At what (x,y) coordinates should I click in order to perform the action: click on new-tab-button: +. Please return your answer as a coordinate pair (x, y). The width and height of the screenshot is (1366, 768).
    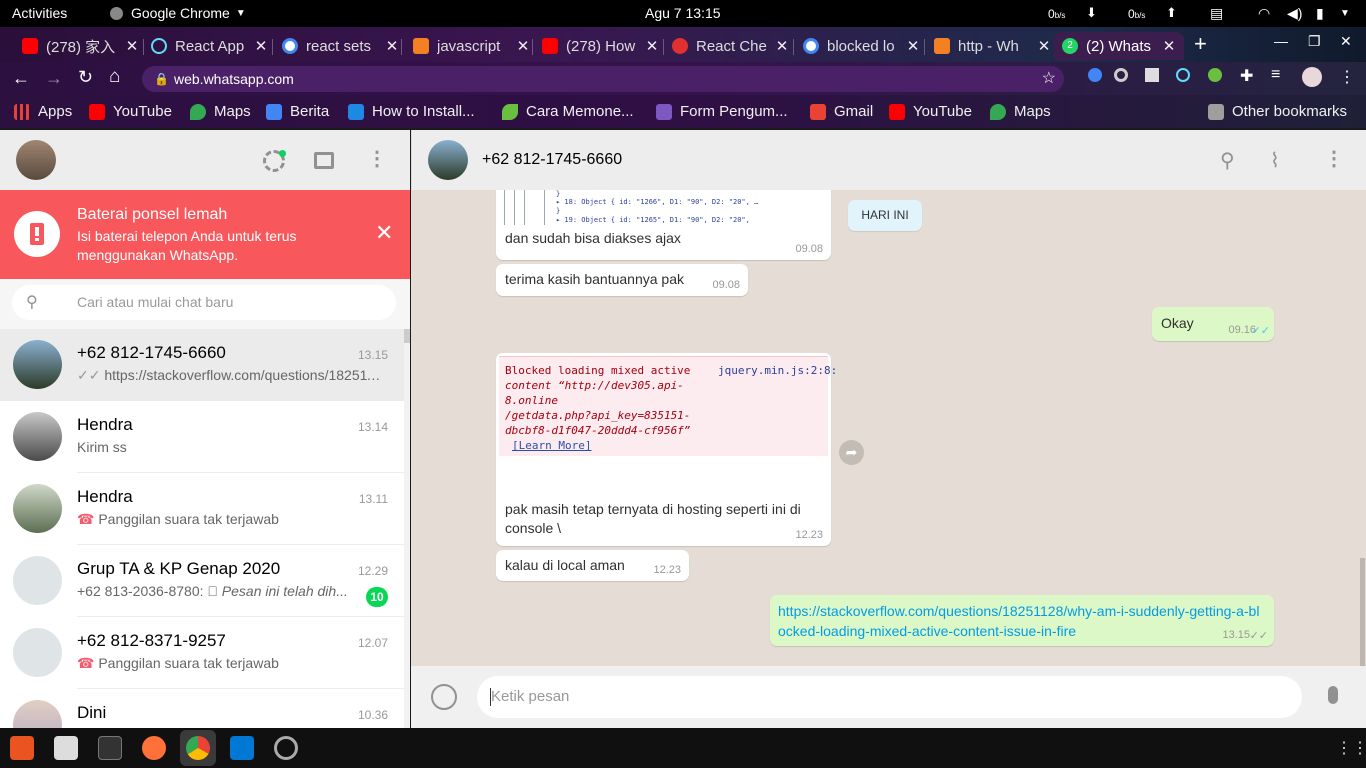
    Looking at the image, I should click on (1200, 44).